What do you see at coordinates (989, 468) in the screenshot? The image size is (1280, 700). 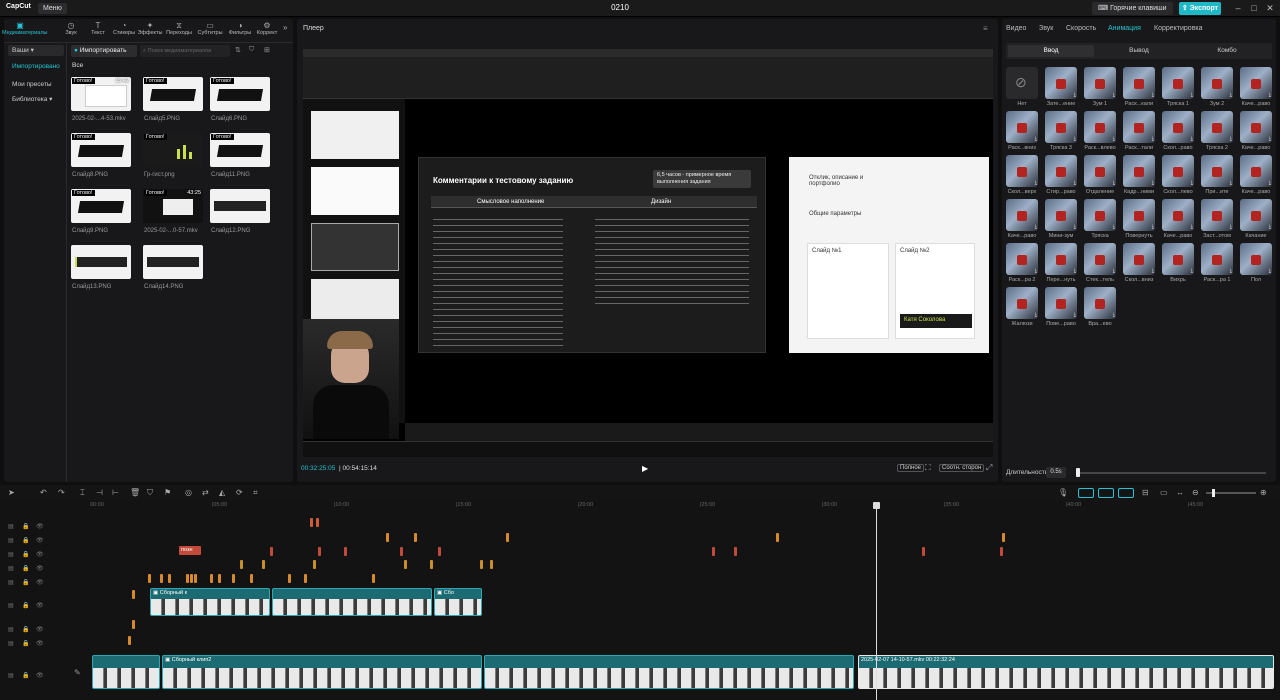 I see `fullscreen-icon: ⤢` at bounding box center [989, 468].